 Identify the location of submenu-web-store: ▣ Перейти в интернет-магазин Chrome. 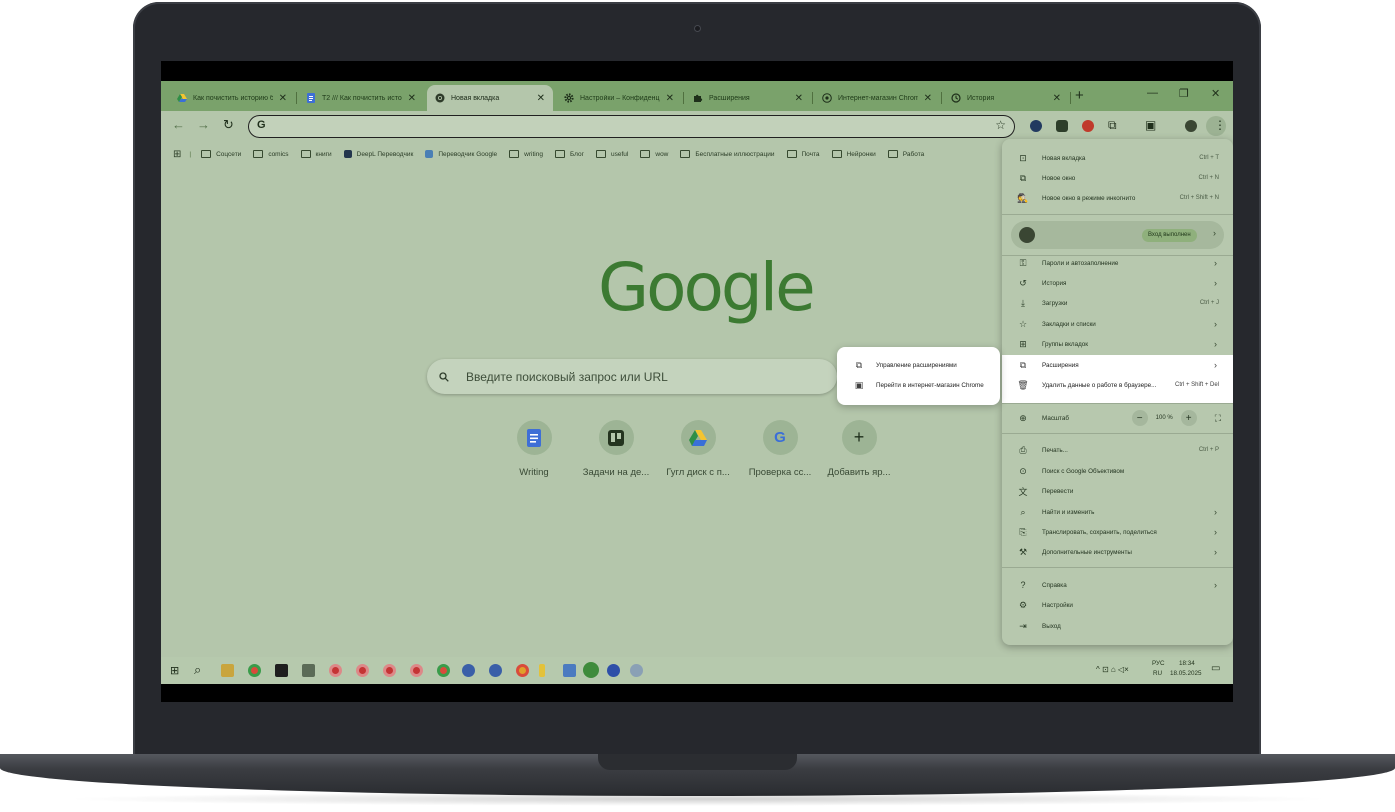
(918, 385).